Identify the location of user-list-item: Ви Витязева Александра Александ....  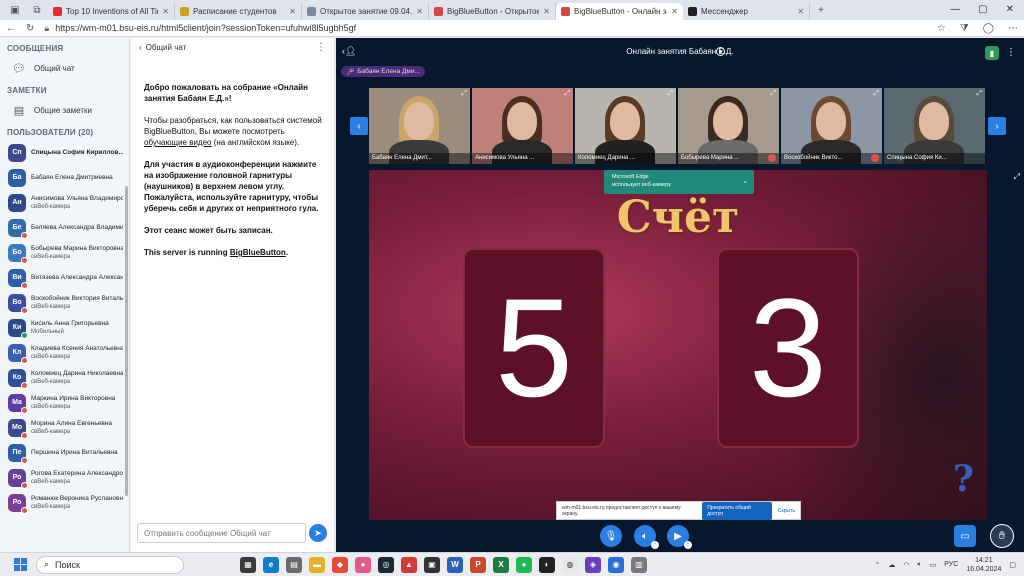
(64, 277).